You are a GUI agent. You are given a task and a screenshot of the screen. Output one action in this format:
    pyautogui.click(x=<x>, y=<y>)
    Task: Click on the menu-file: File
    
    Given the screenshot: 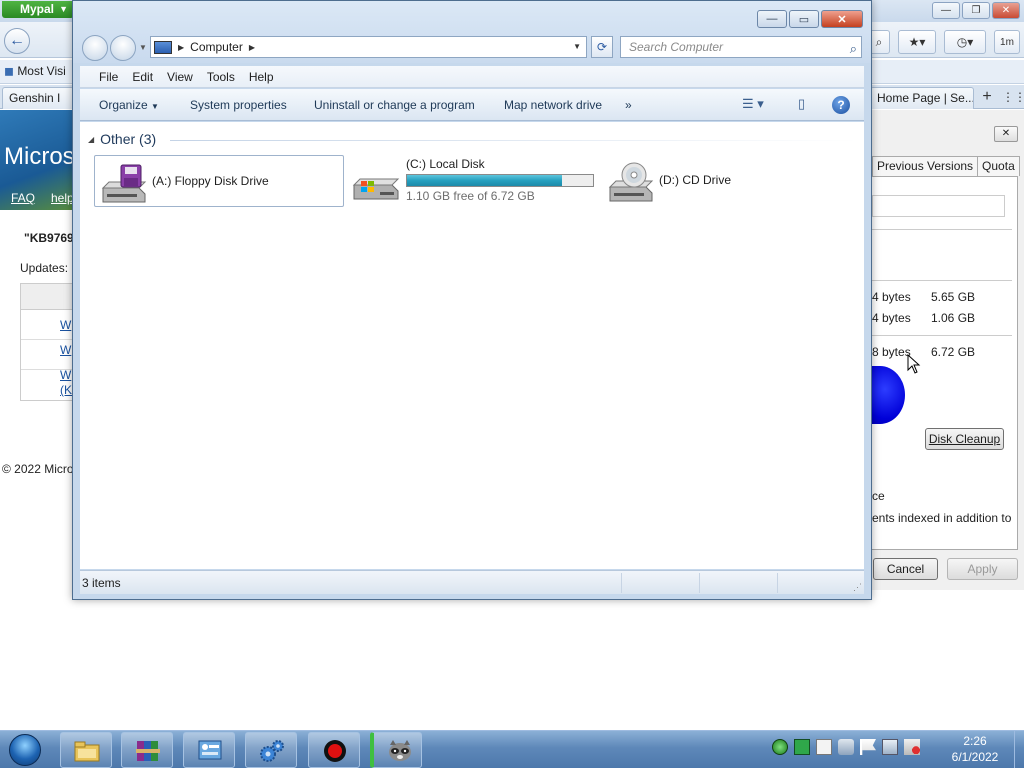 What is the action you would take?
    pyautogui.click(x=108, y=77)
    